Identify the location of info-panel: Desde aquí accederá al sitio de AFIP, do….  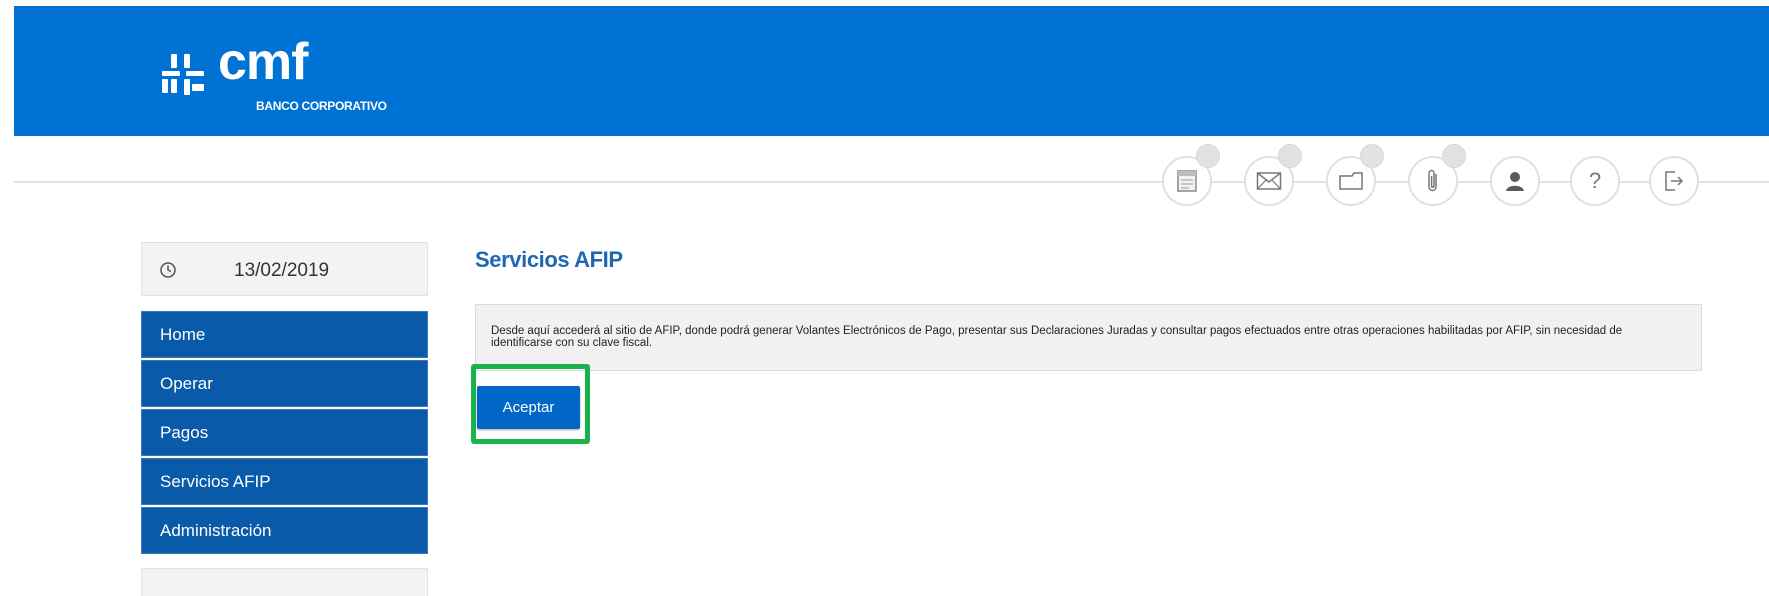
(1088, 337).